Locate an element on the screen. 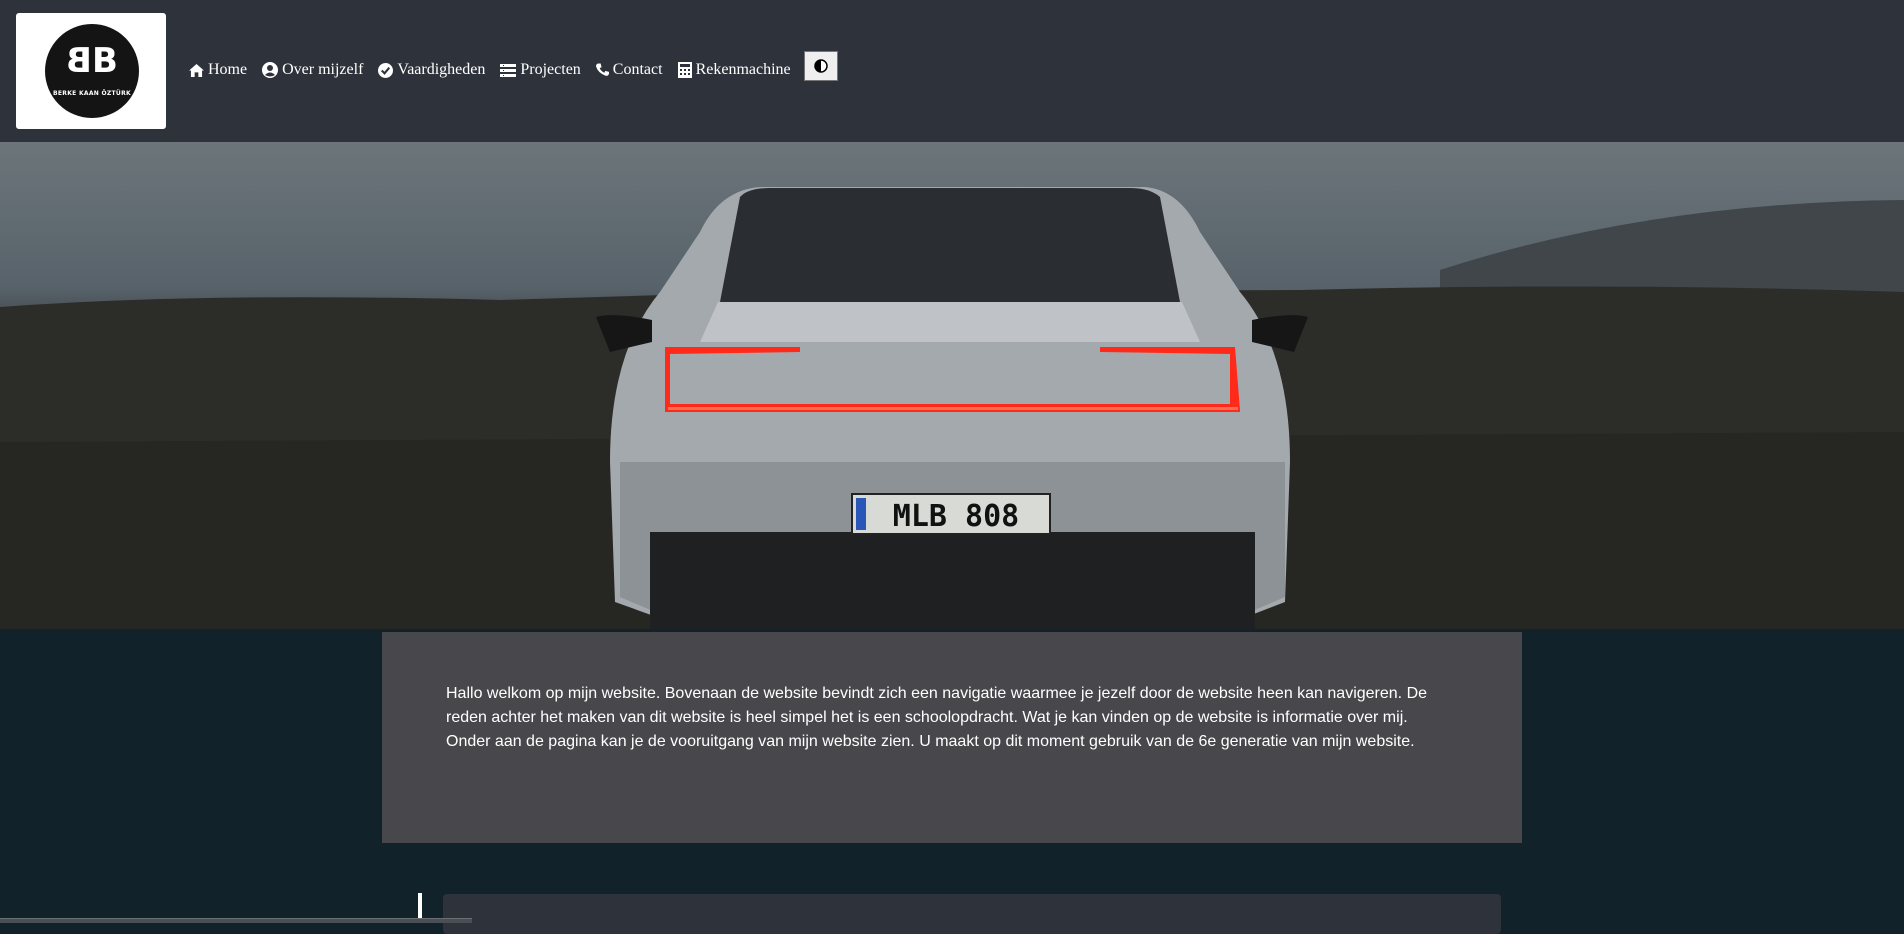  nav-home-label: Home is located at coordinates (228, 69).